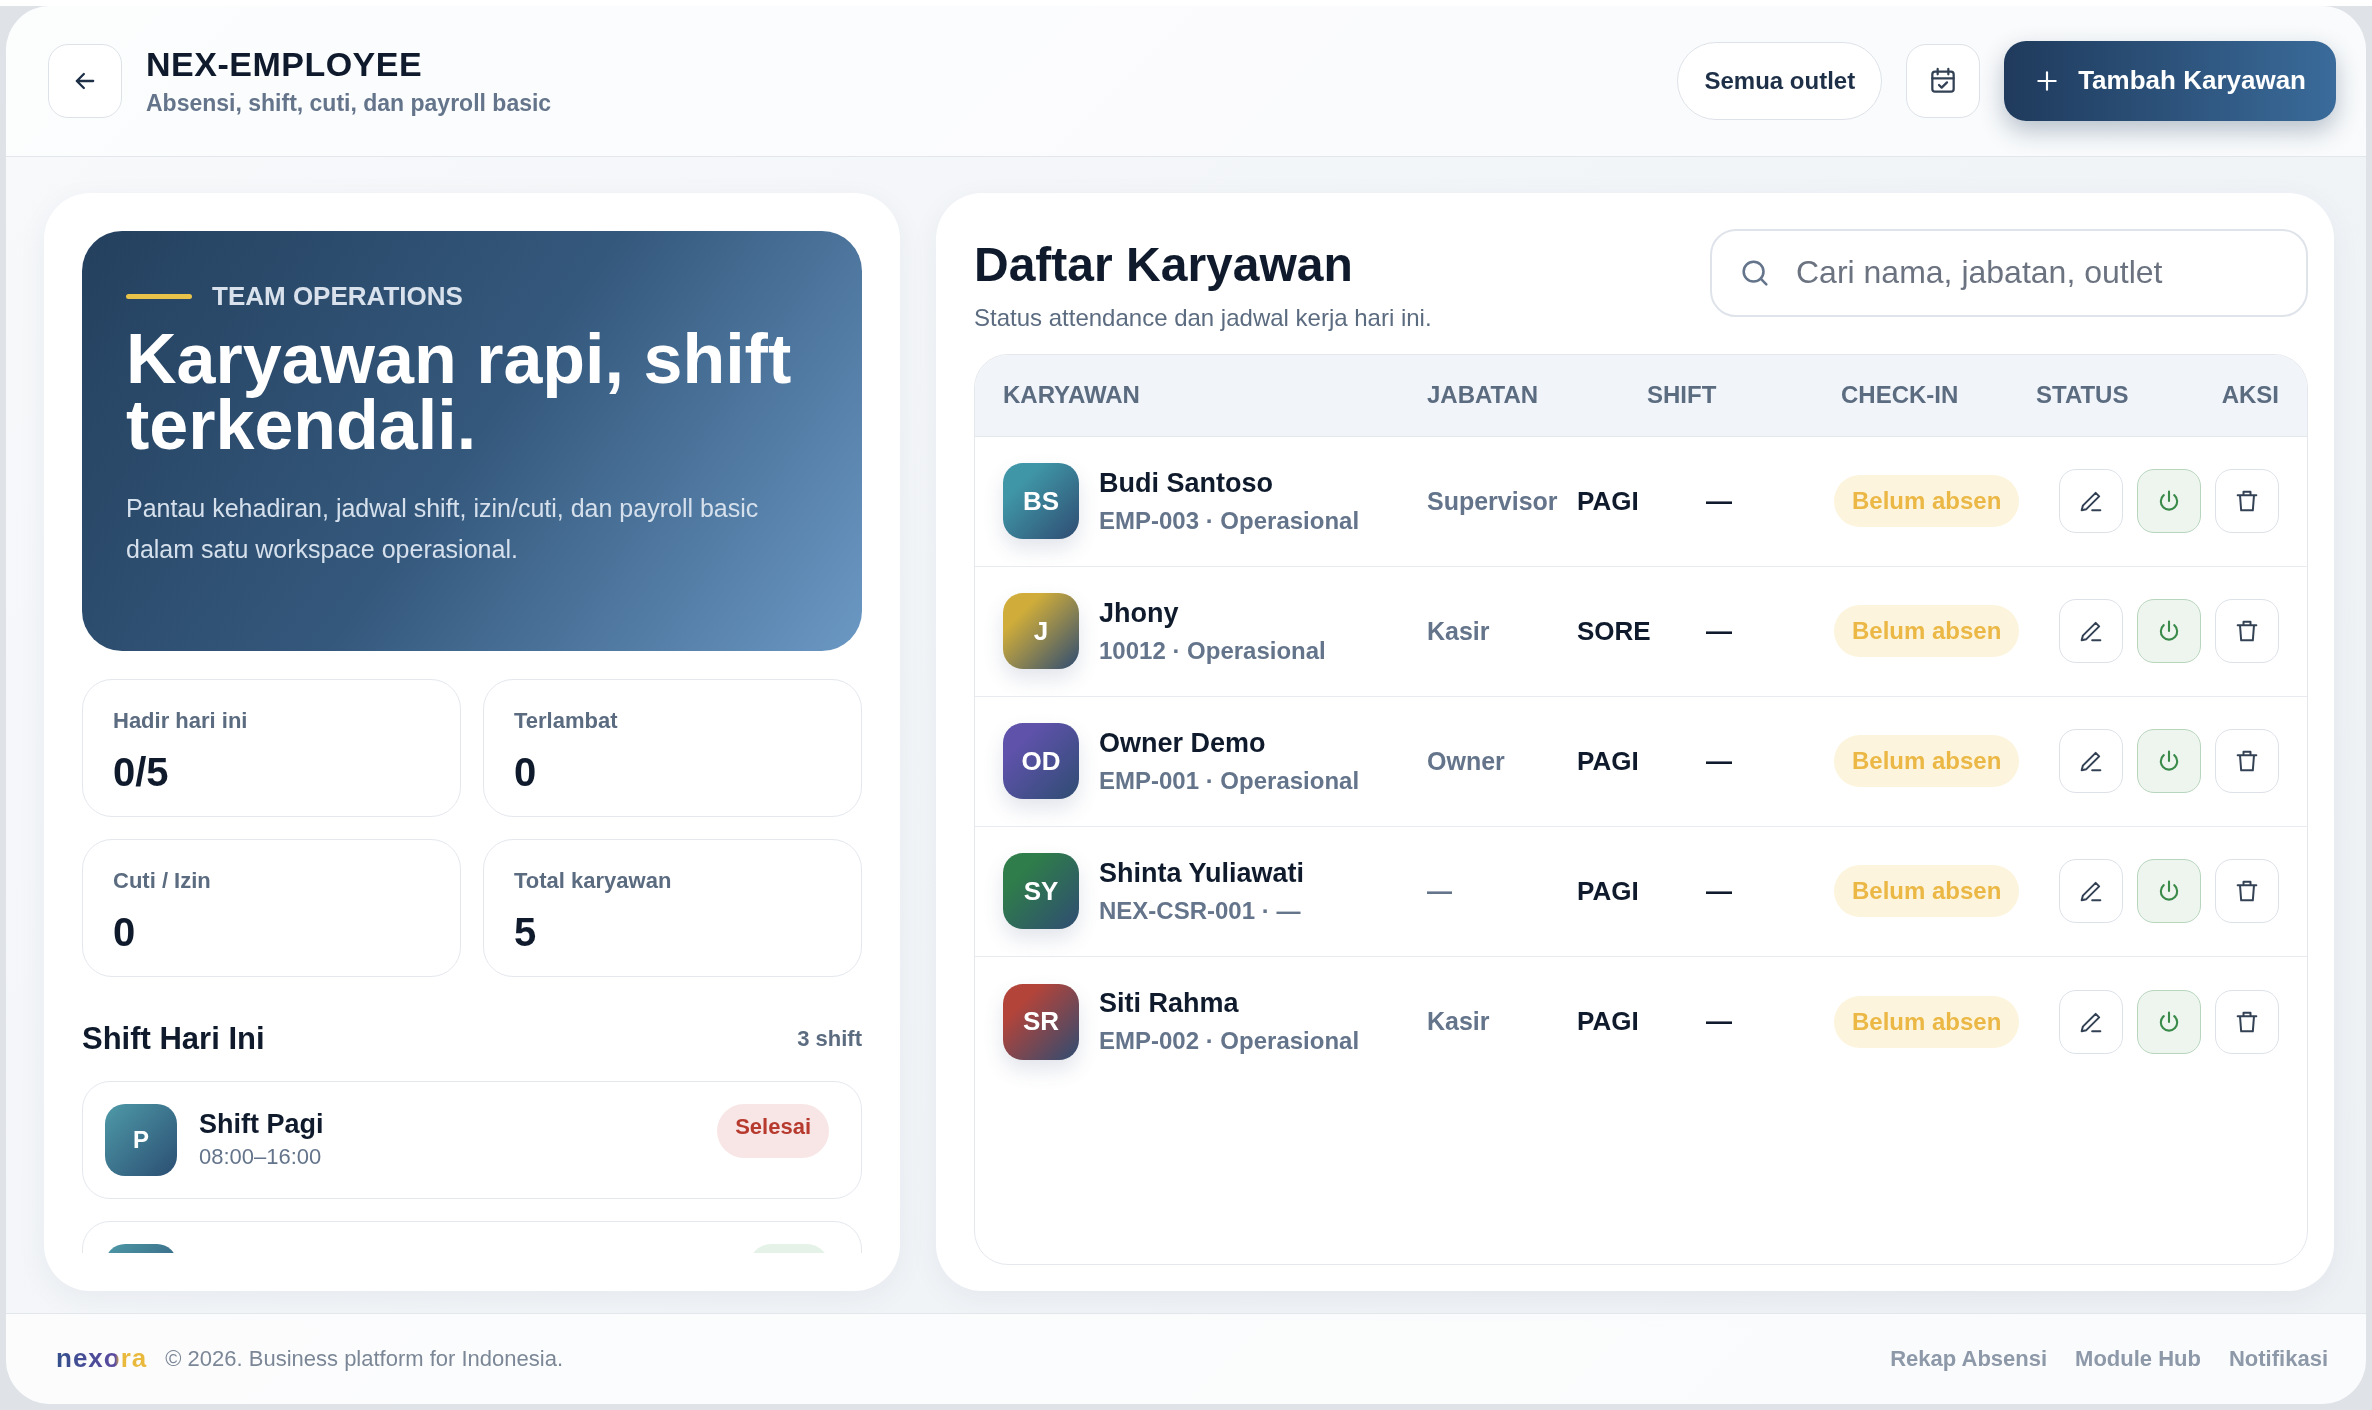 The height and width of the screenshot is (1410, 2372). What do you see at coordinates (1229, 1041) in the screenshot?
I see `employee-id: EMP-002 · Operasional` at bounding box center [1229, 1041].